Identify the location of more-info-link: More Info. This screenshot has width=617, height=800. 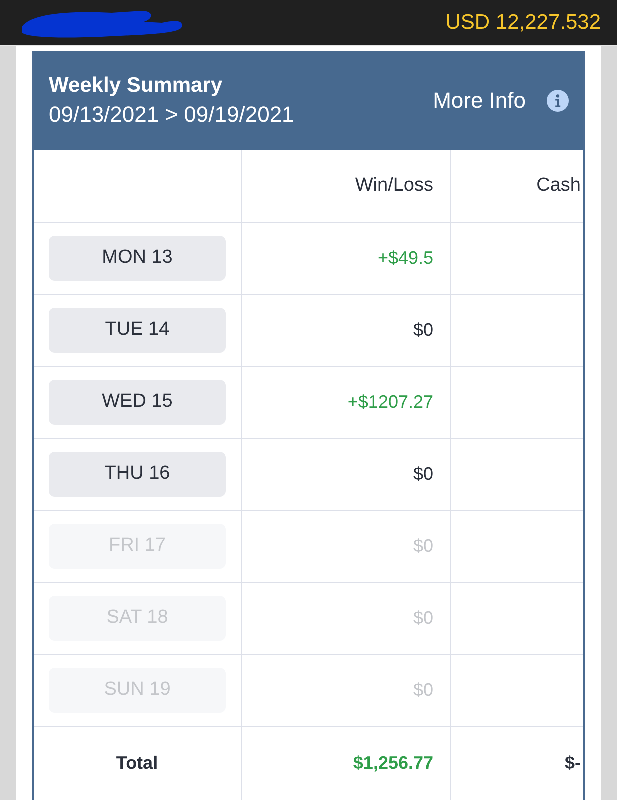
(479, 100).